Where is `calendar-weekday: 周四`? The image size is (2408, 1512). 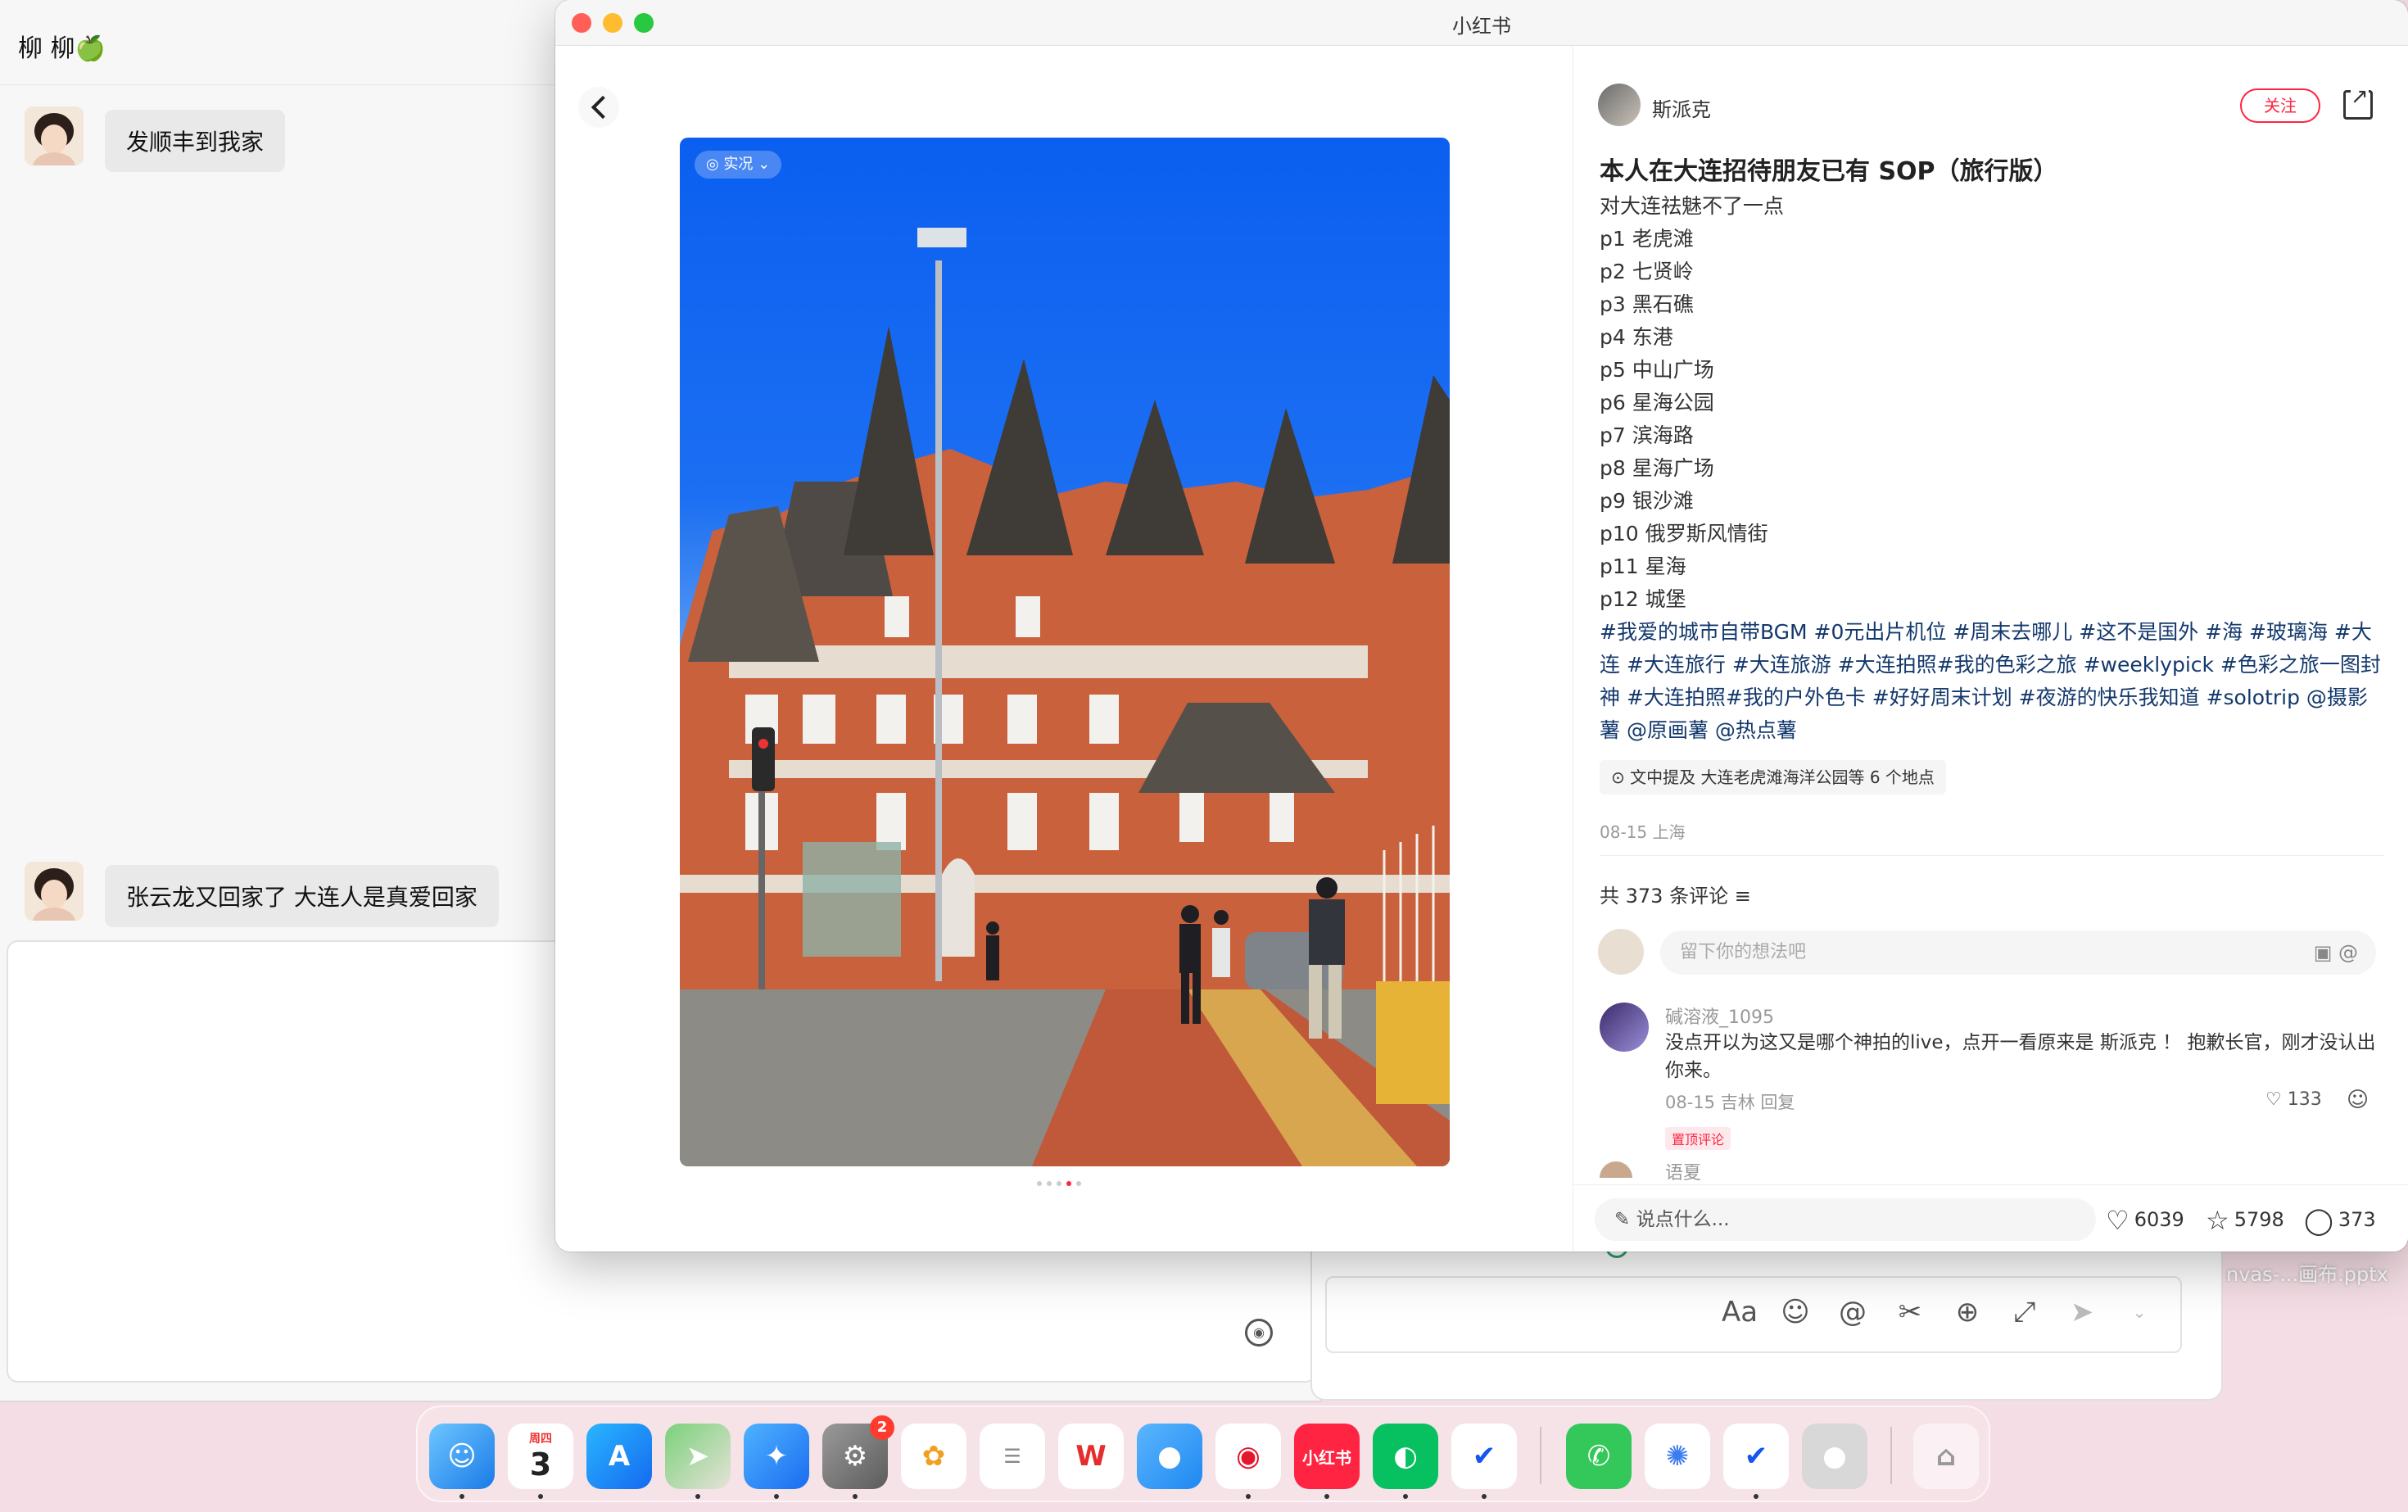 calendar-weekday: 周四 is located at coordinates (540, 1439).